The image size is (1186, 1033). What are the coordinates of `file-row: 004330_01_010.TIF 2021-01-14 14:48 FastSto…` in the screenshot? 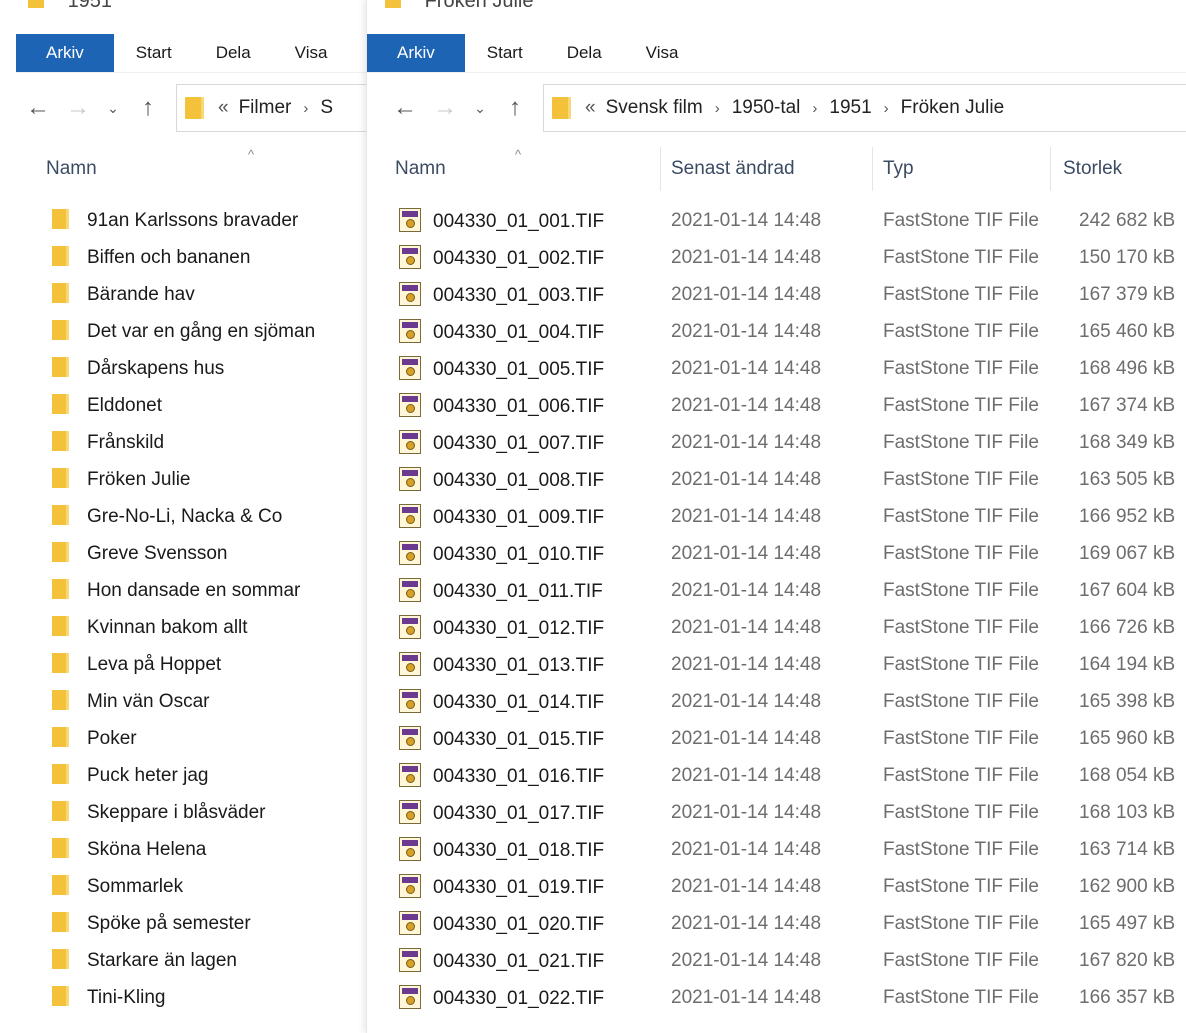 It's located at (776, 553).